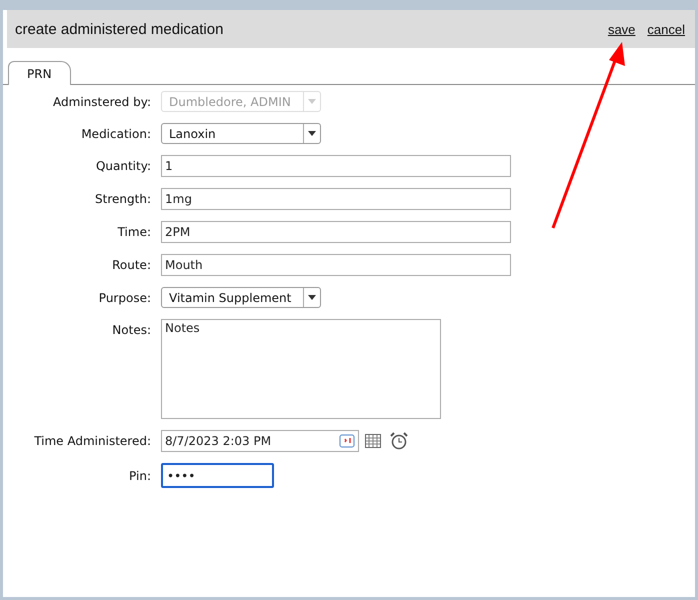  I want to click on field-label: Purpose:, so click(125, 297).